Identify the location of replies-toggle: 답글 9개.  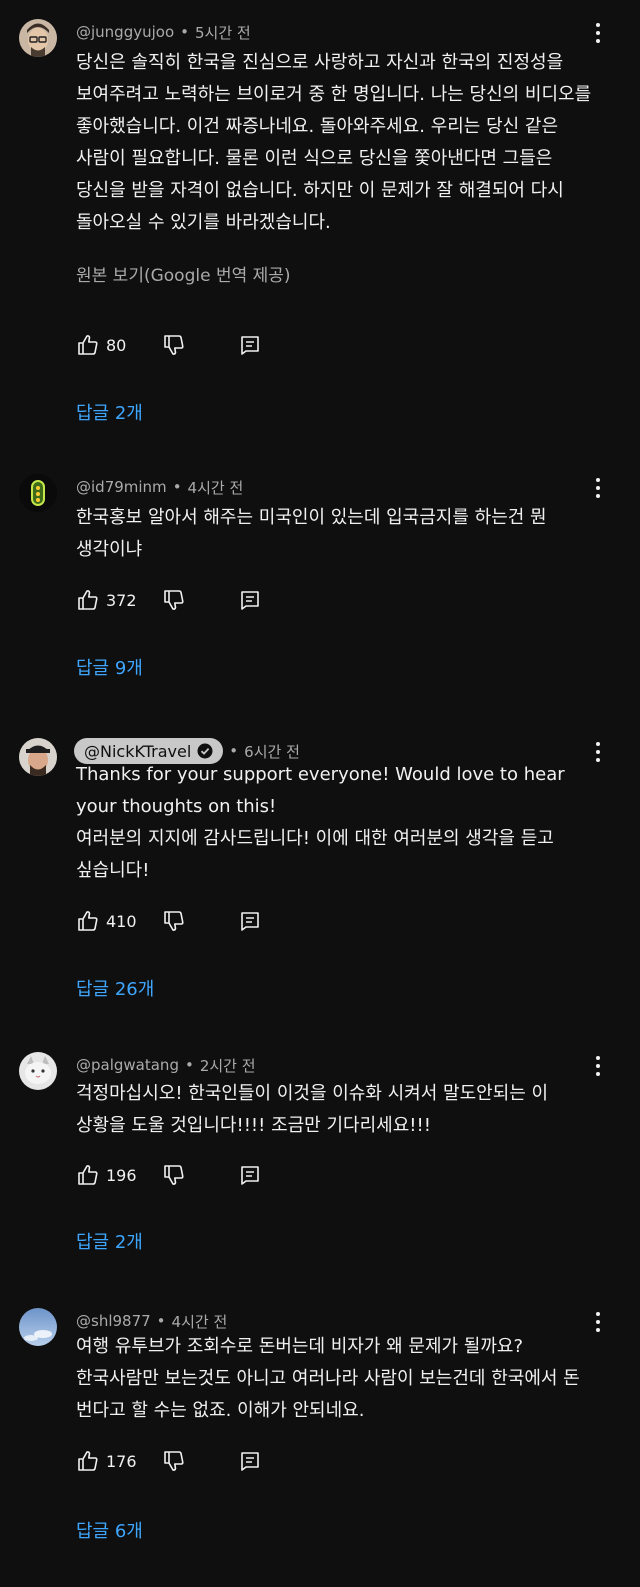
(109, 667).